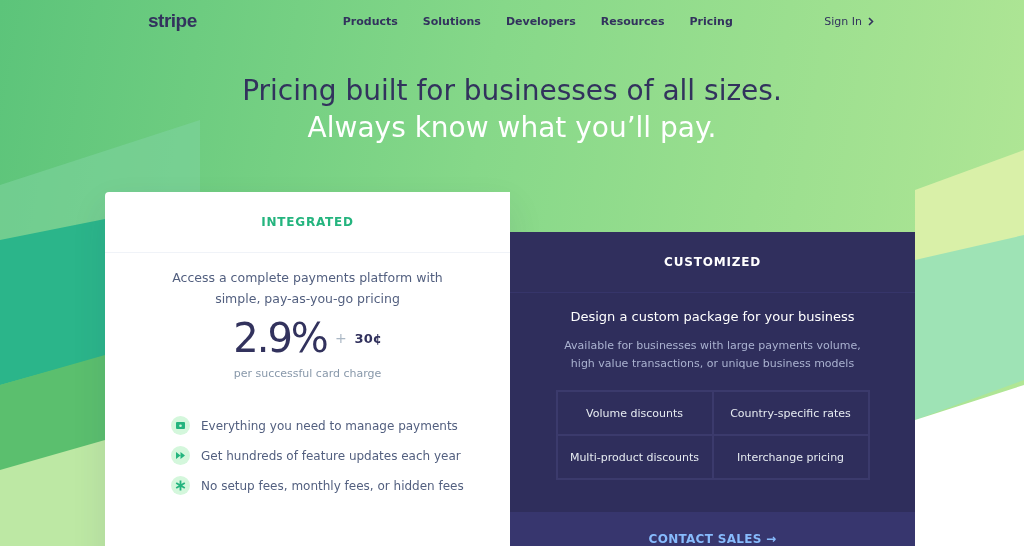  What do you see at coordinates (634, 413) in the screenshot?
I see `option-cell: Volume discounts` at bounding box center [634, 413].